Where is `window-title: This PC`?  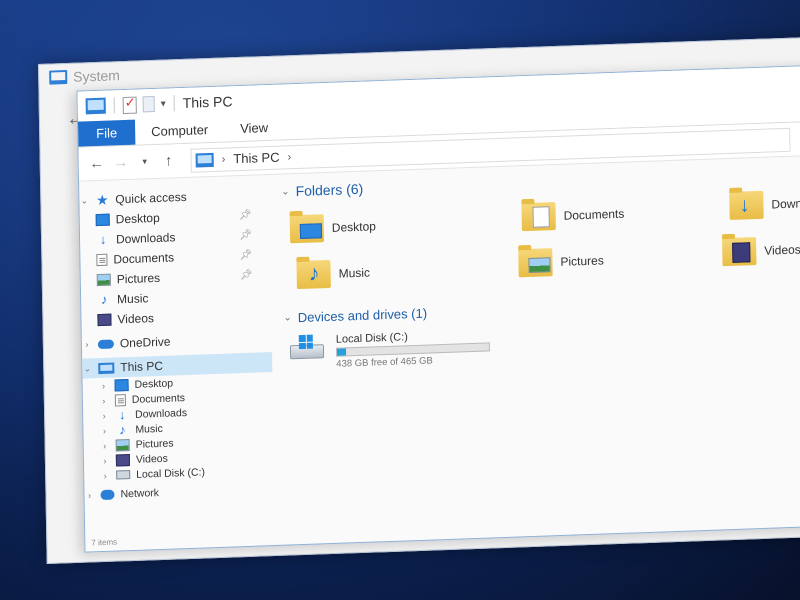 window-title: This PC is located at coordinates (207, 102).